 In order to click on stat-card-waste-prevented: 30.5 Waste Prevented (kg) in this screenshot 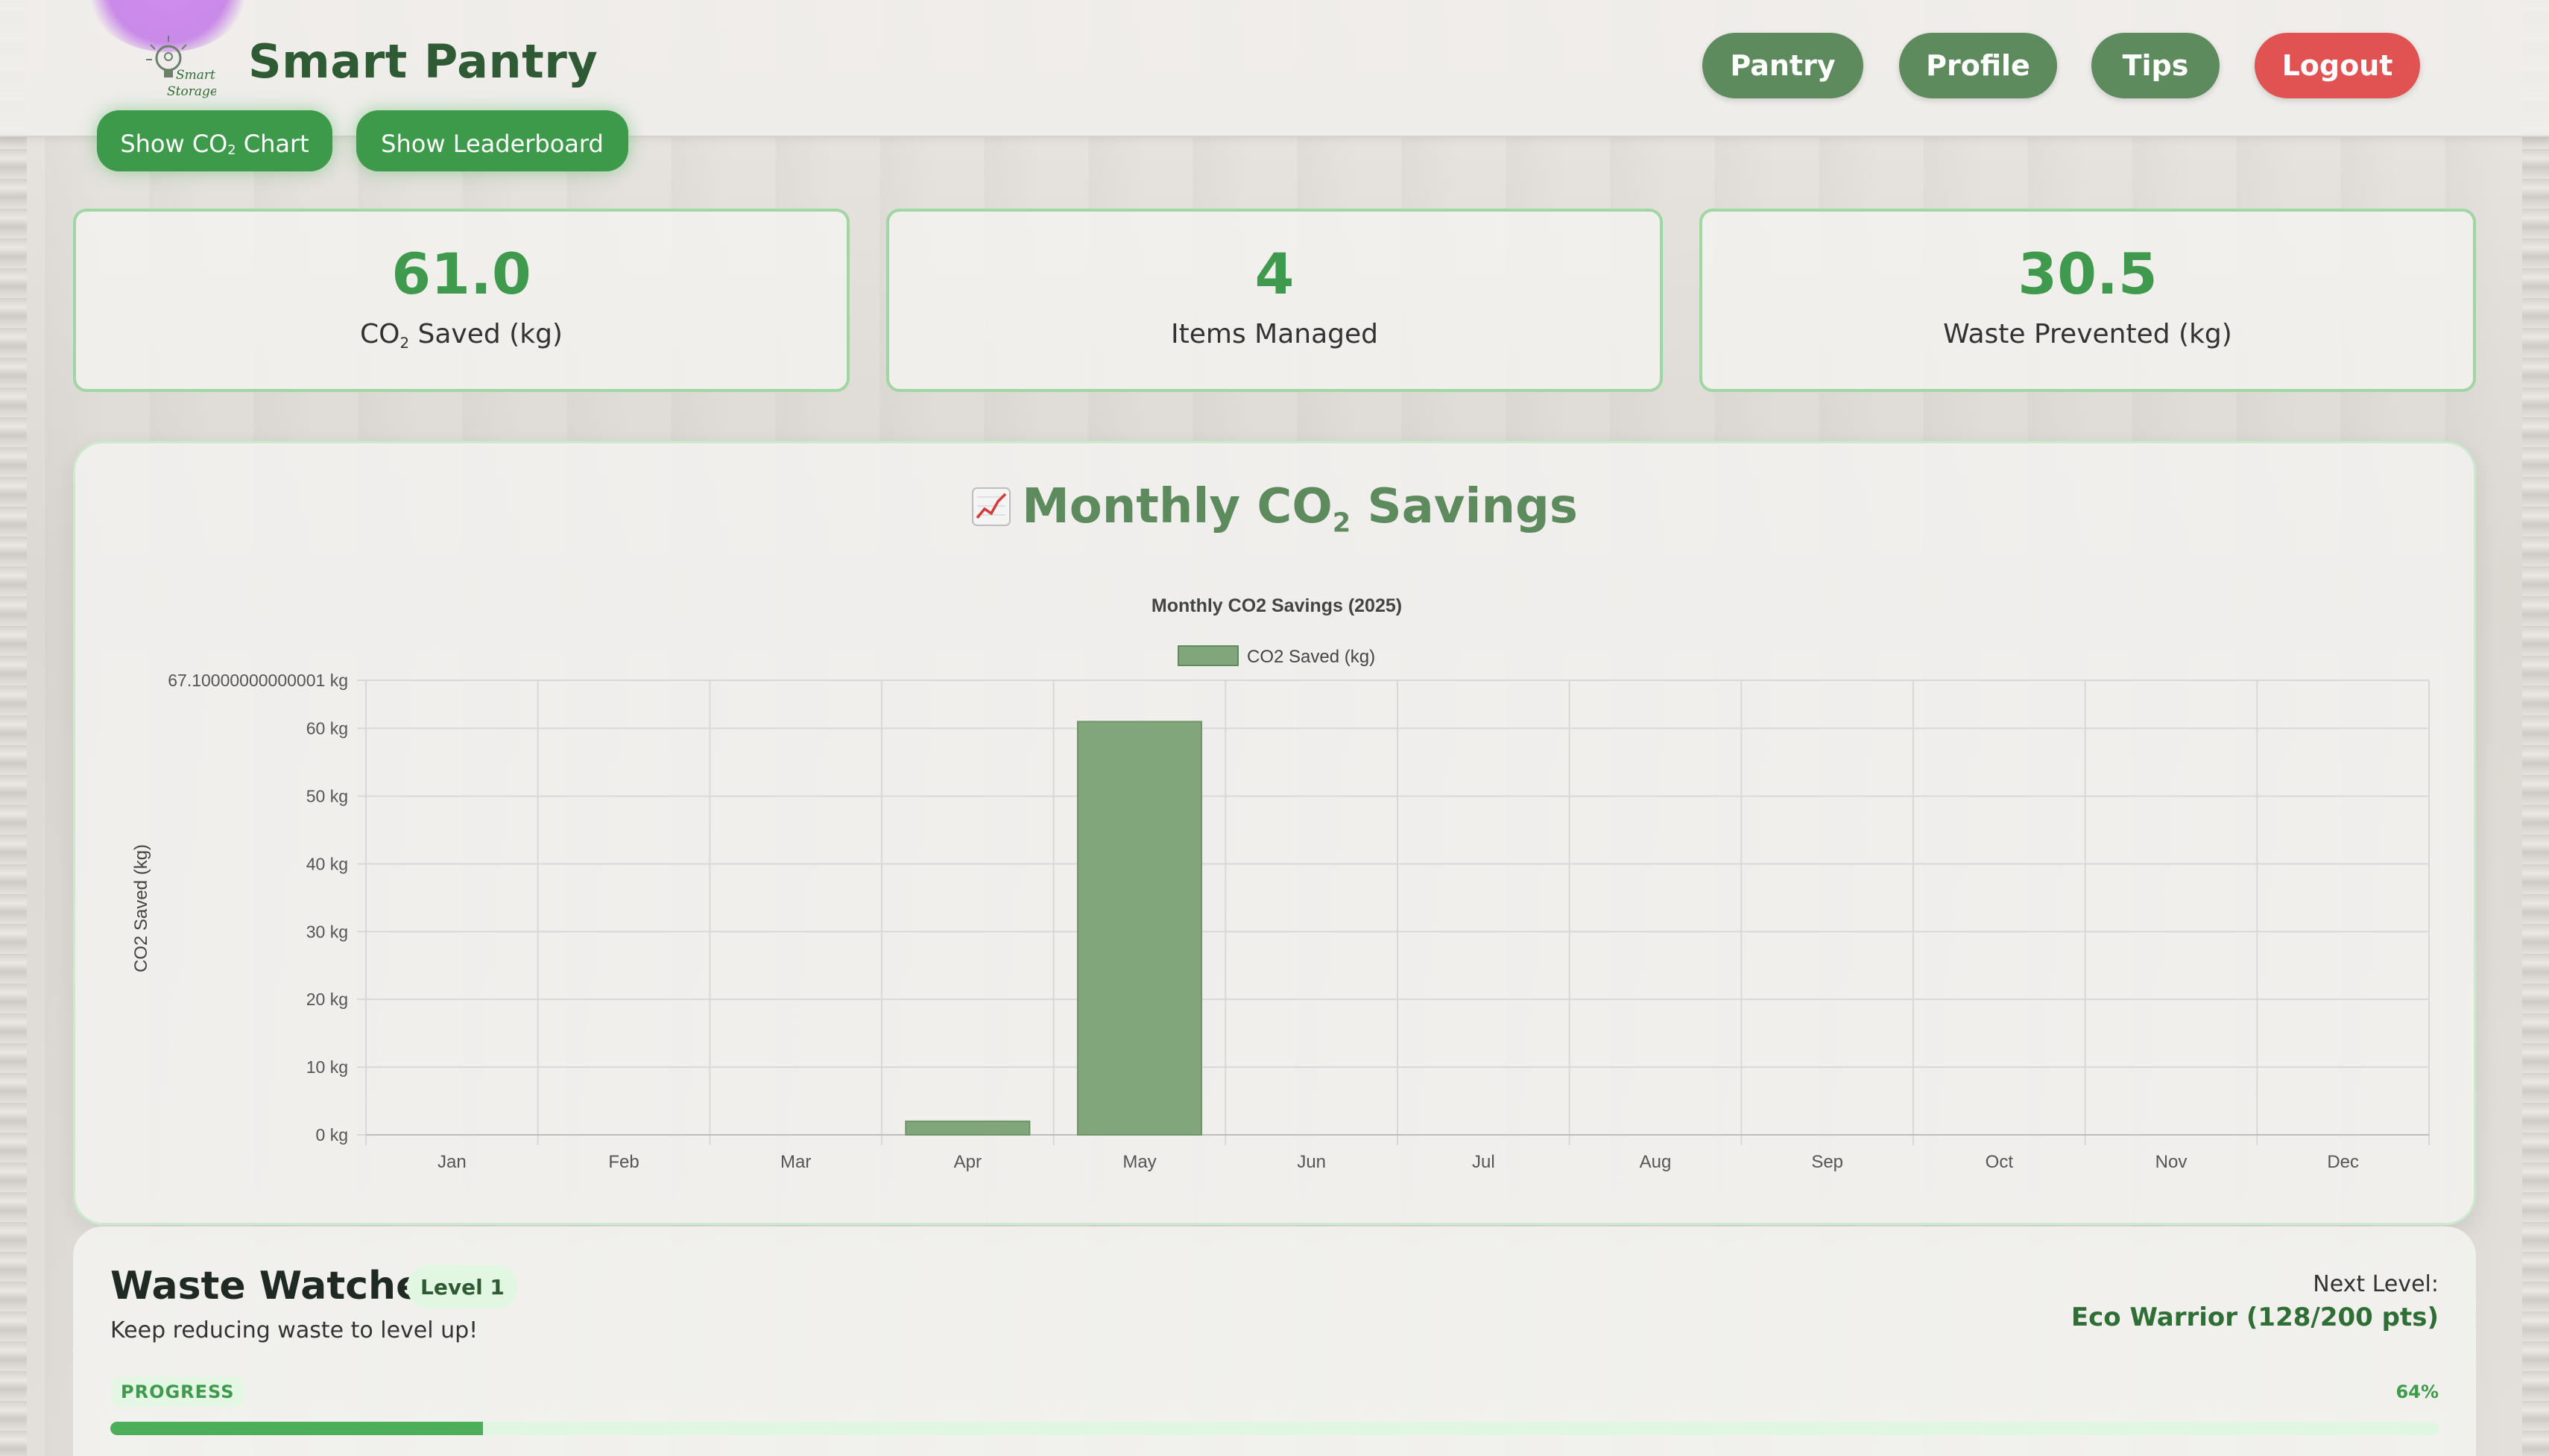, I will do `click(2087, 300)`.